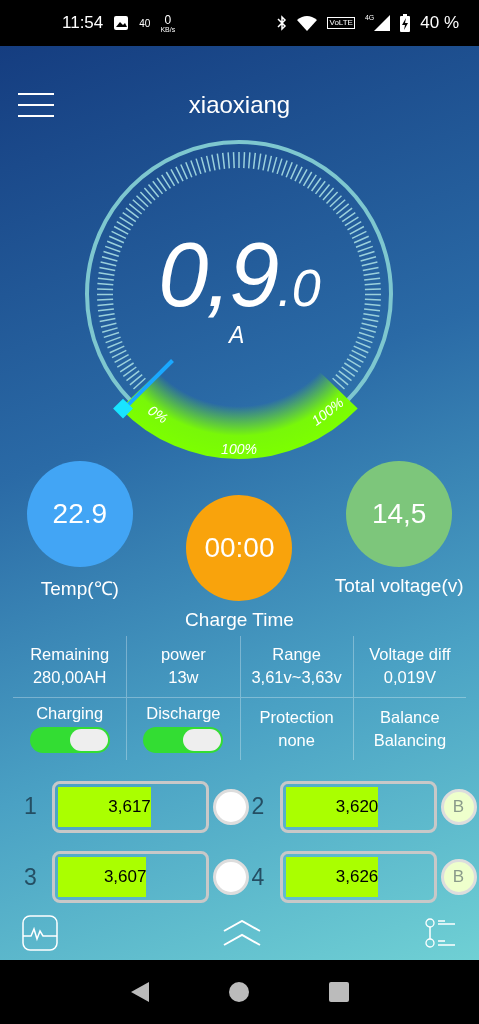  Describe the element at coordinates (79, 513) in the screenshot. I see `readout-circle: 22.9` at that location.